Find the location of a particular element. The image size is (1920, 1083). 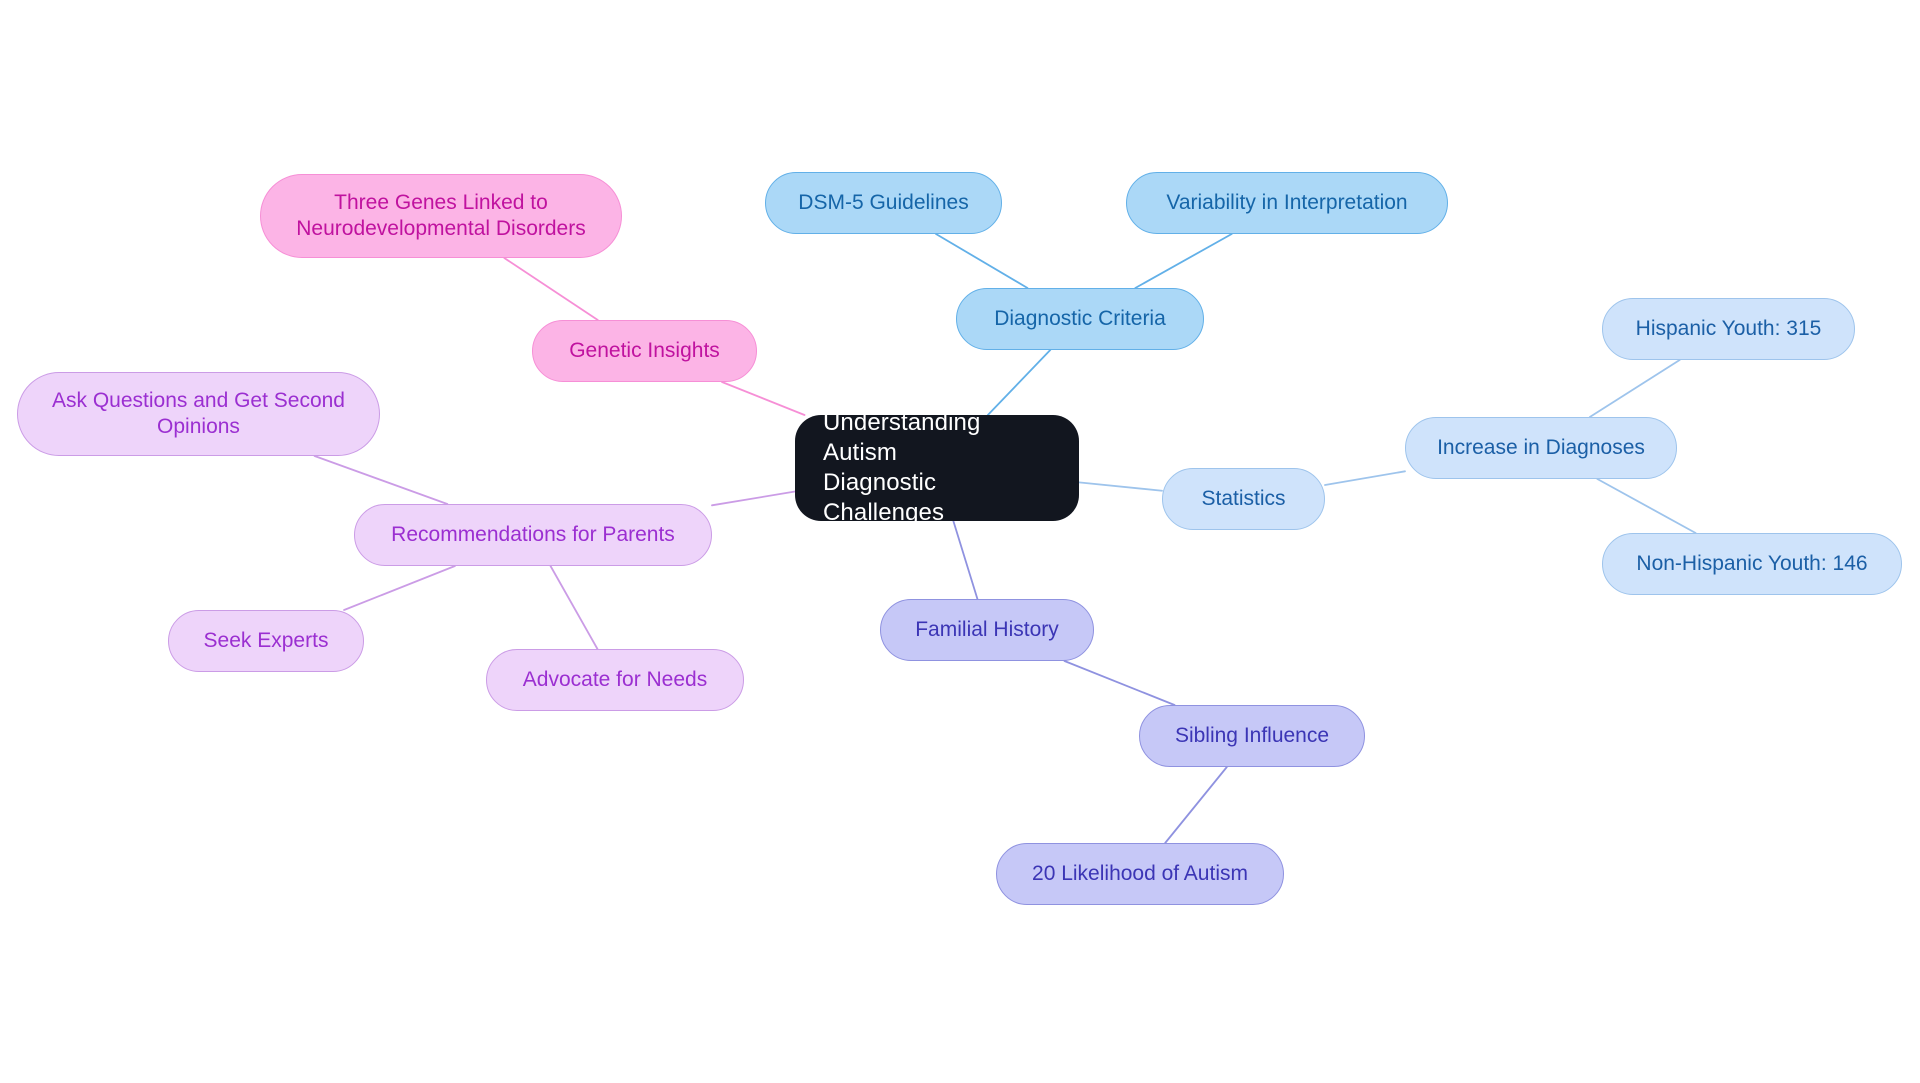

link-diagnostic-criteria-dsm5 is located at coordinates (982, 261).